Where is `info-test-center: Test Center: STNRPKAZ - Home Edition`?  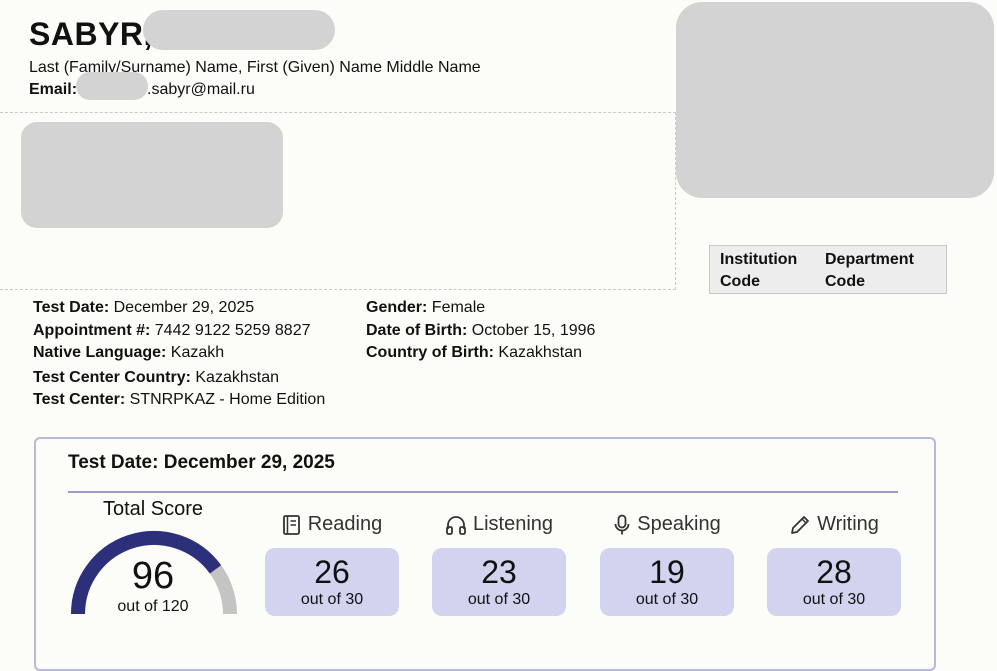
info-test-center: Test Center: STNRPKAZ - Home Edition is located at coordinates (179, 399).